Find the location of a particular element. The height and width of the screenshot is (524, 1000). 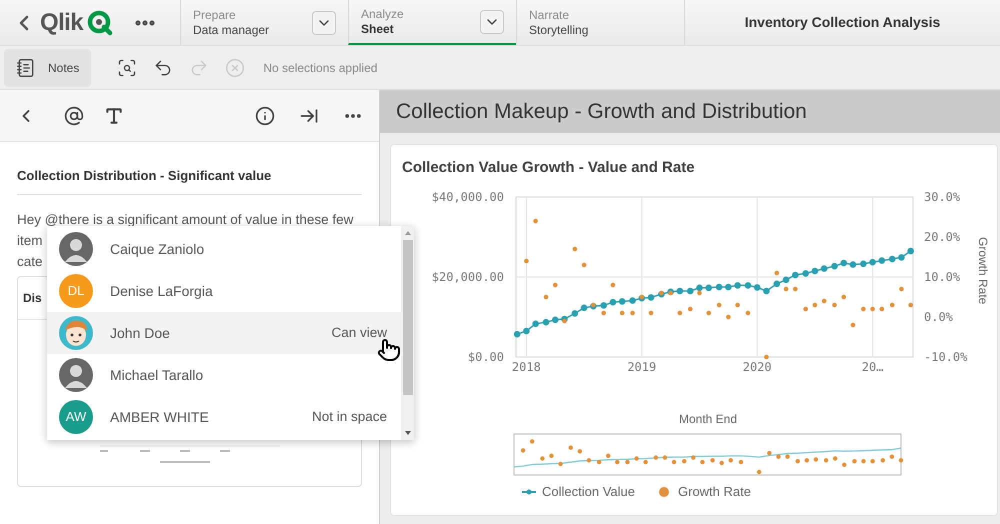

axis-label: 30.0% is located at coordinates (942, 197).